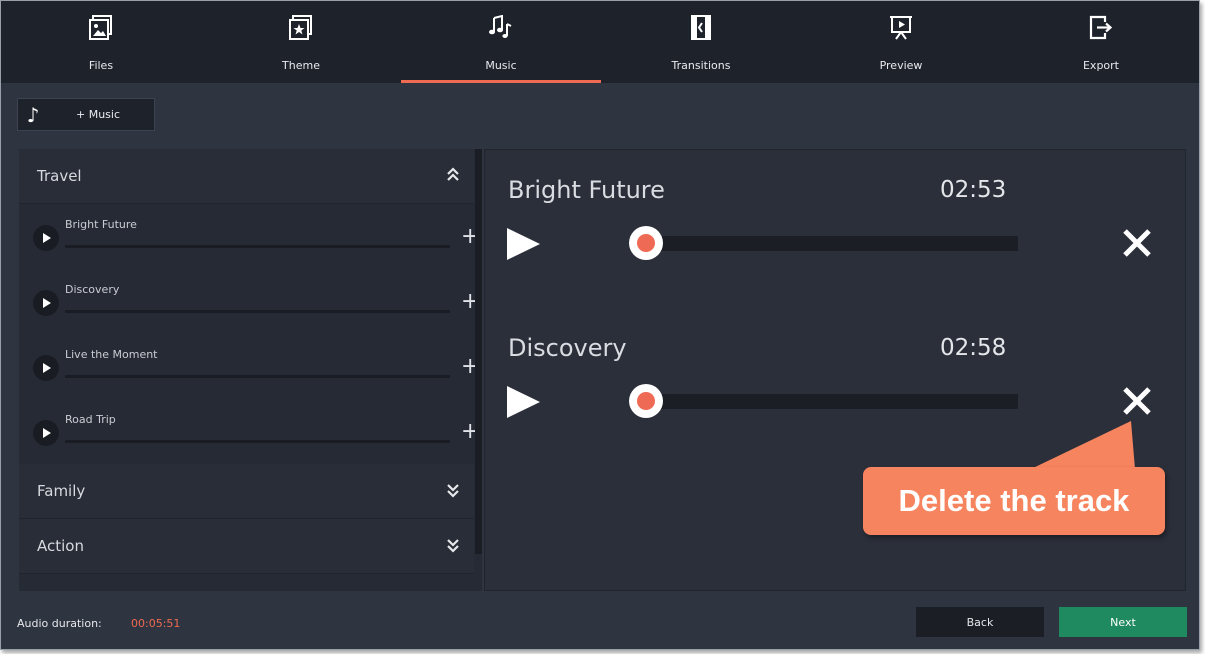 The width and height of the screenshot is (1205, 654). I want to click on audio-duration-value: 00:05:51, so click(156, 623).